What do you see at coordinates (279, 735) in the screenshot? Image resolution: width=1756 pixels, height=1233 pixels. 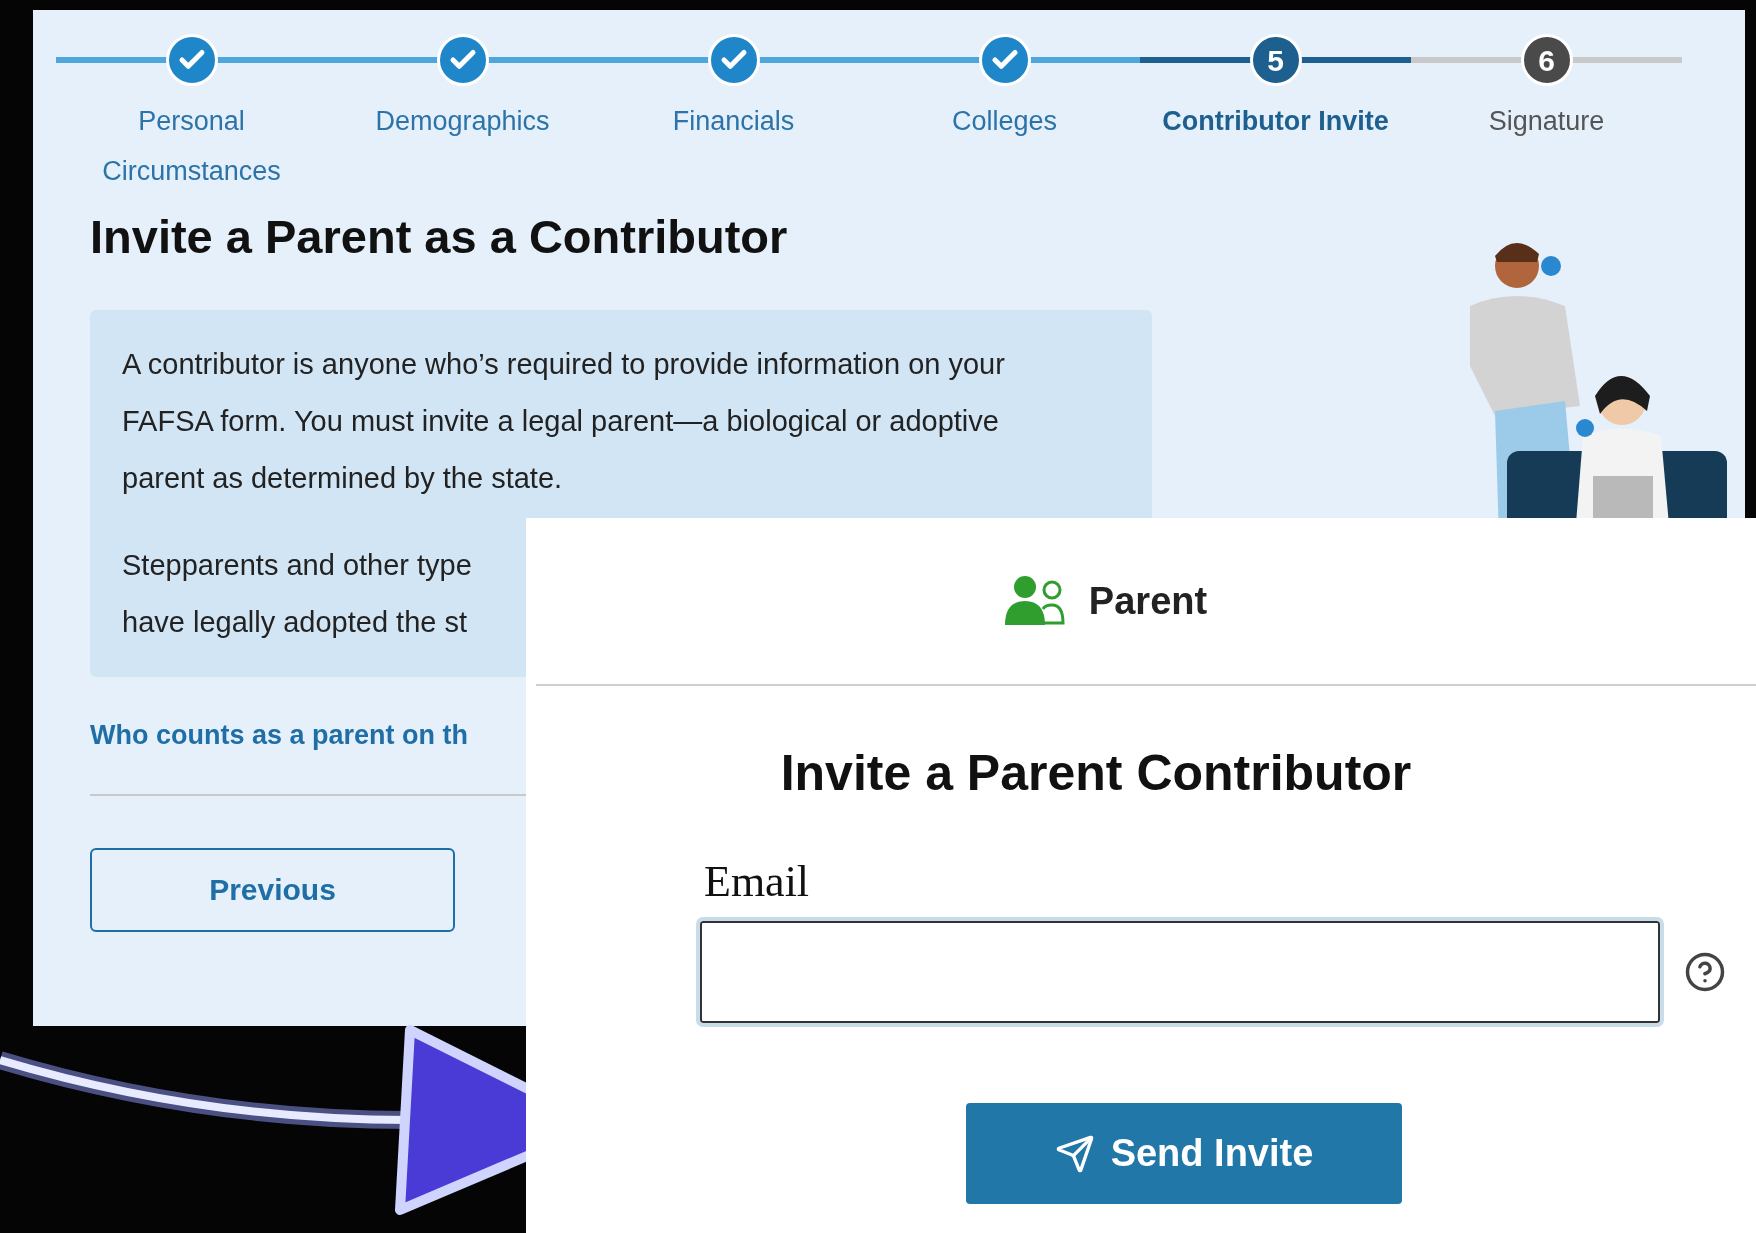 I see `help-link: Who counts as a parent on th` at bounding box center [279, 735].